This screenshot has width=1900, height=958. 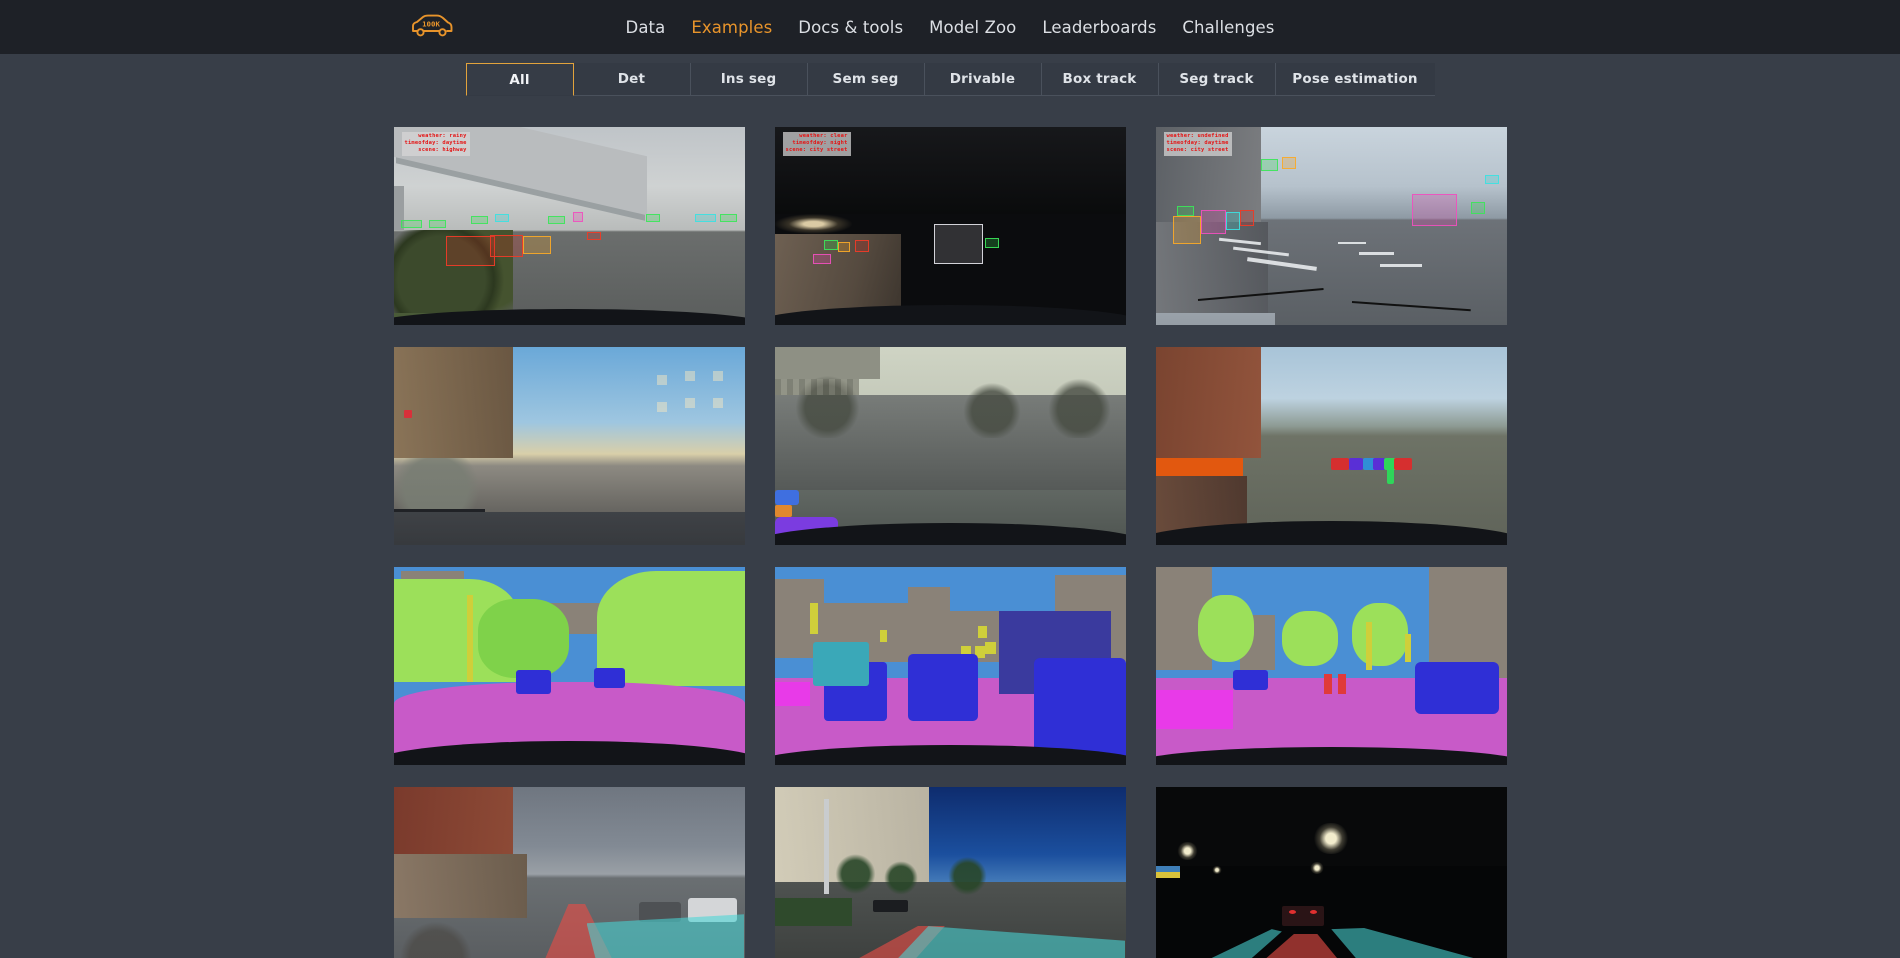 I want to click on example-image-drivable-residential-overcast, so click(x=569, y=872).